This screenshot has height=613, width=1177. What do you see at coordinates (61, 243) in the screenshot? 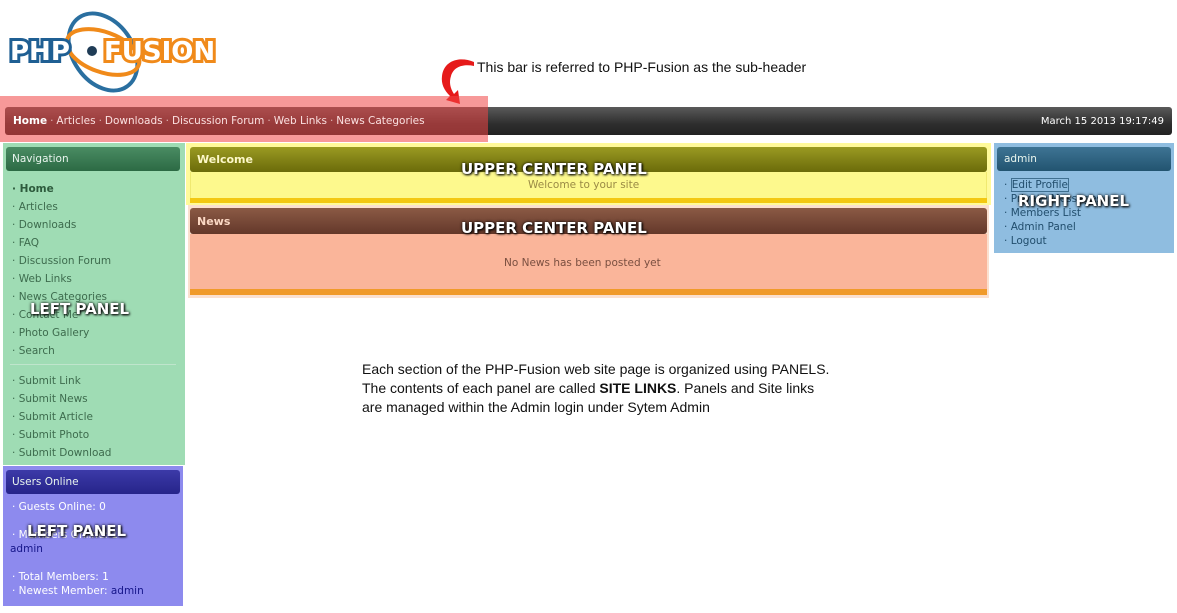
I see `sidebar-item-faq: · FAQ` at bounding box center [61, 243].